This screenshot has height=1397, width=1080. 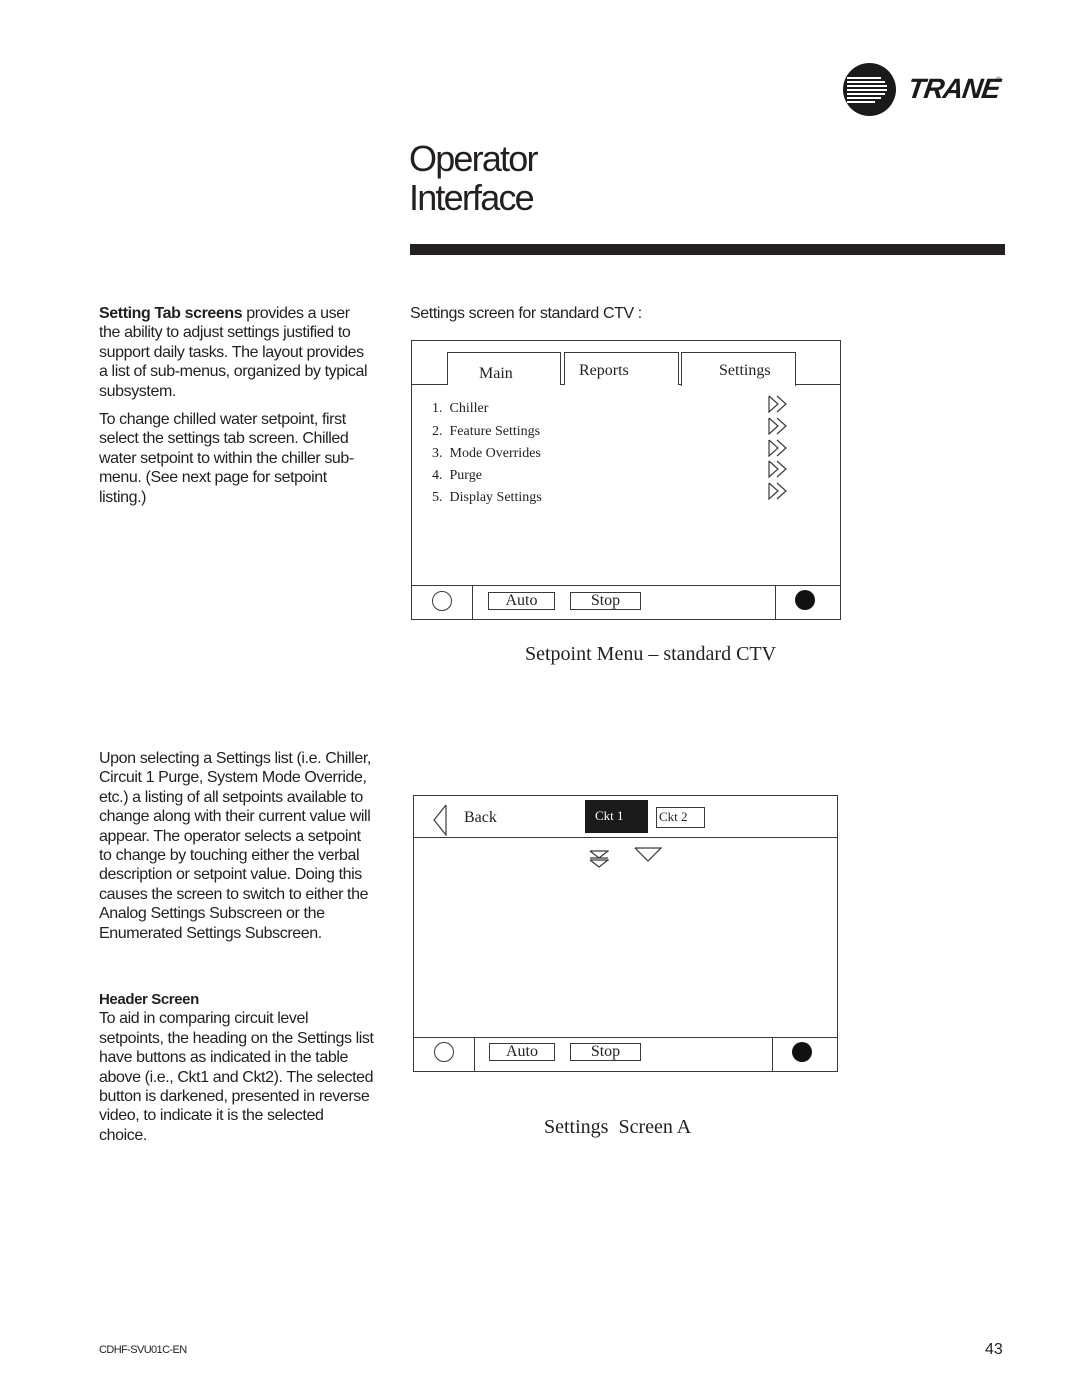 I want to click on figure1-intro: Settings screen for standard CTV :, so click(x=526, y=313).